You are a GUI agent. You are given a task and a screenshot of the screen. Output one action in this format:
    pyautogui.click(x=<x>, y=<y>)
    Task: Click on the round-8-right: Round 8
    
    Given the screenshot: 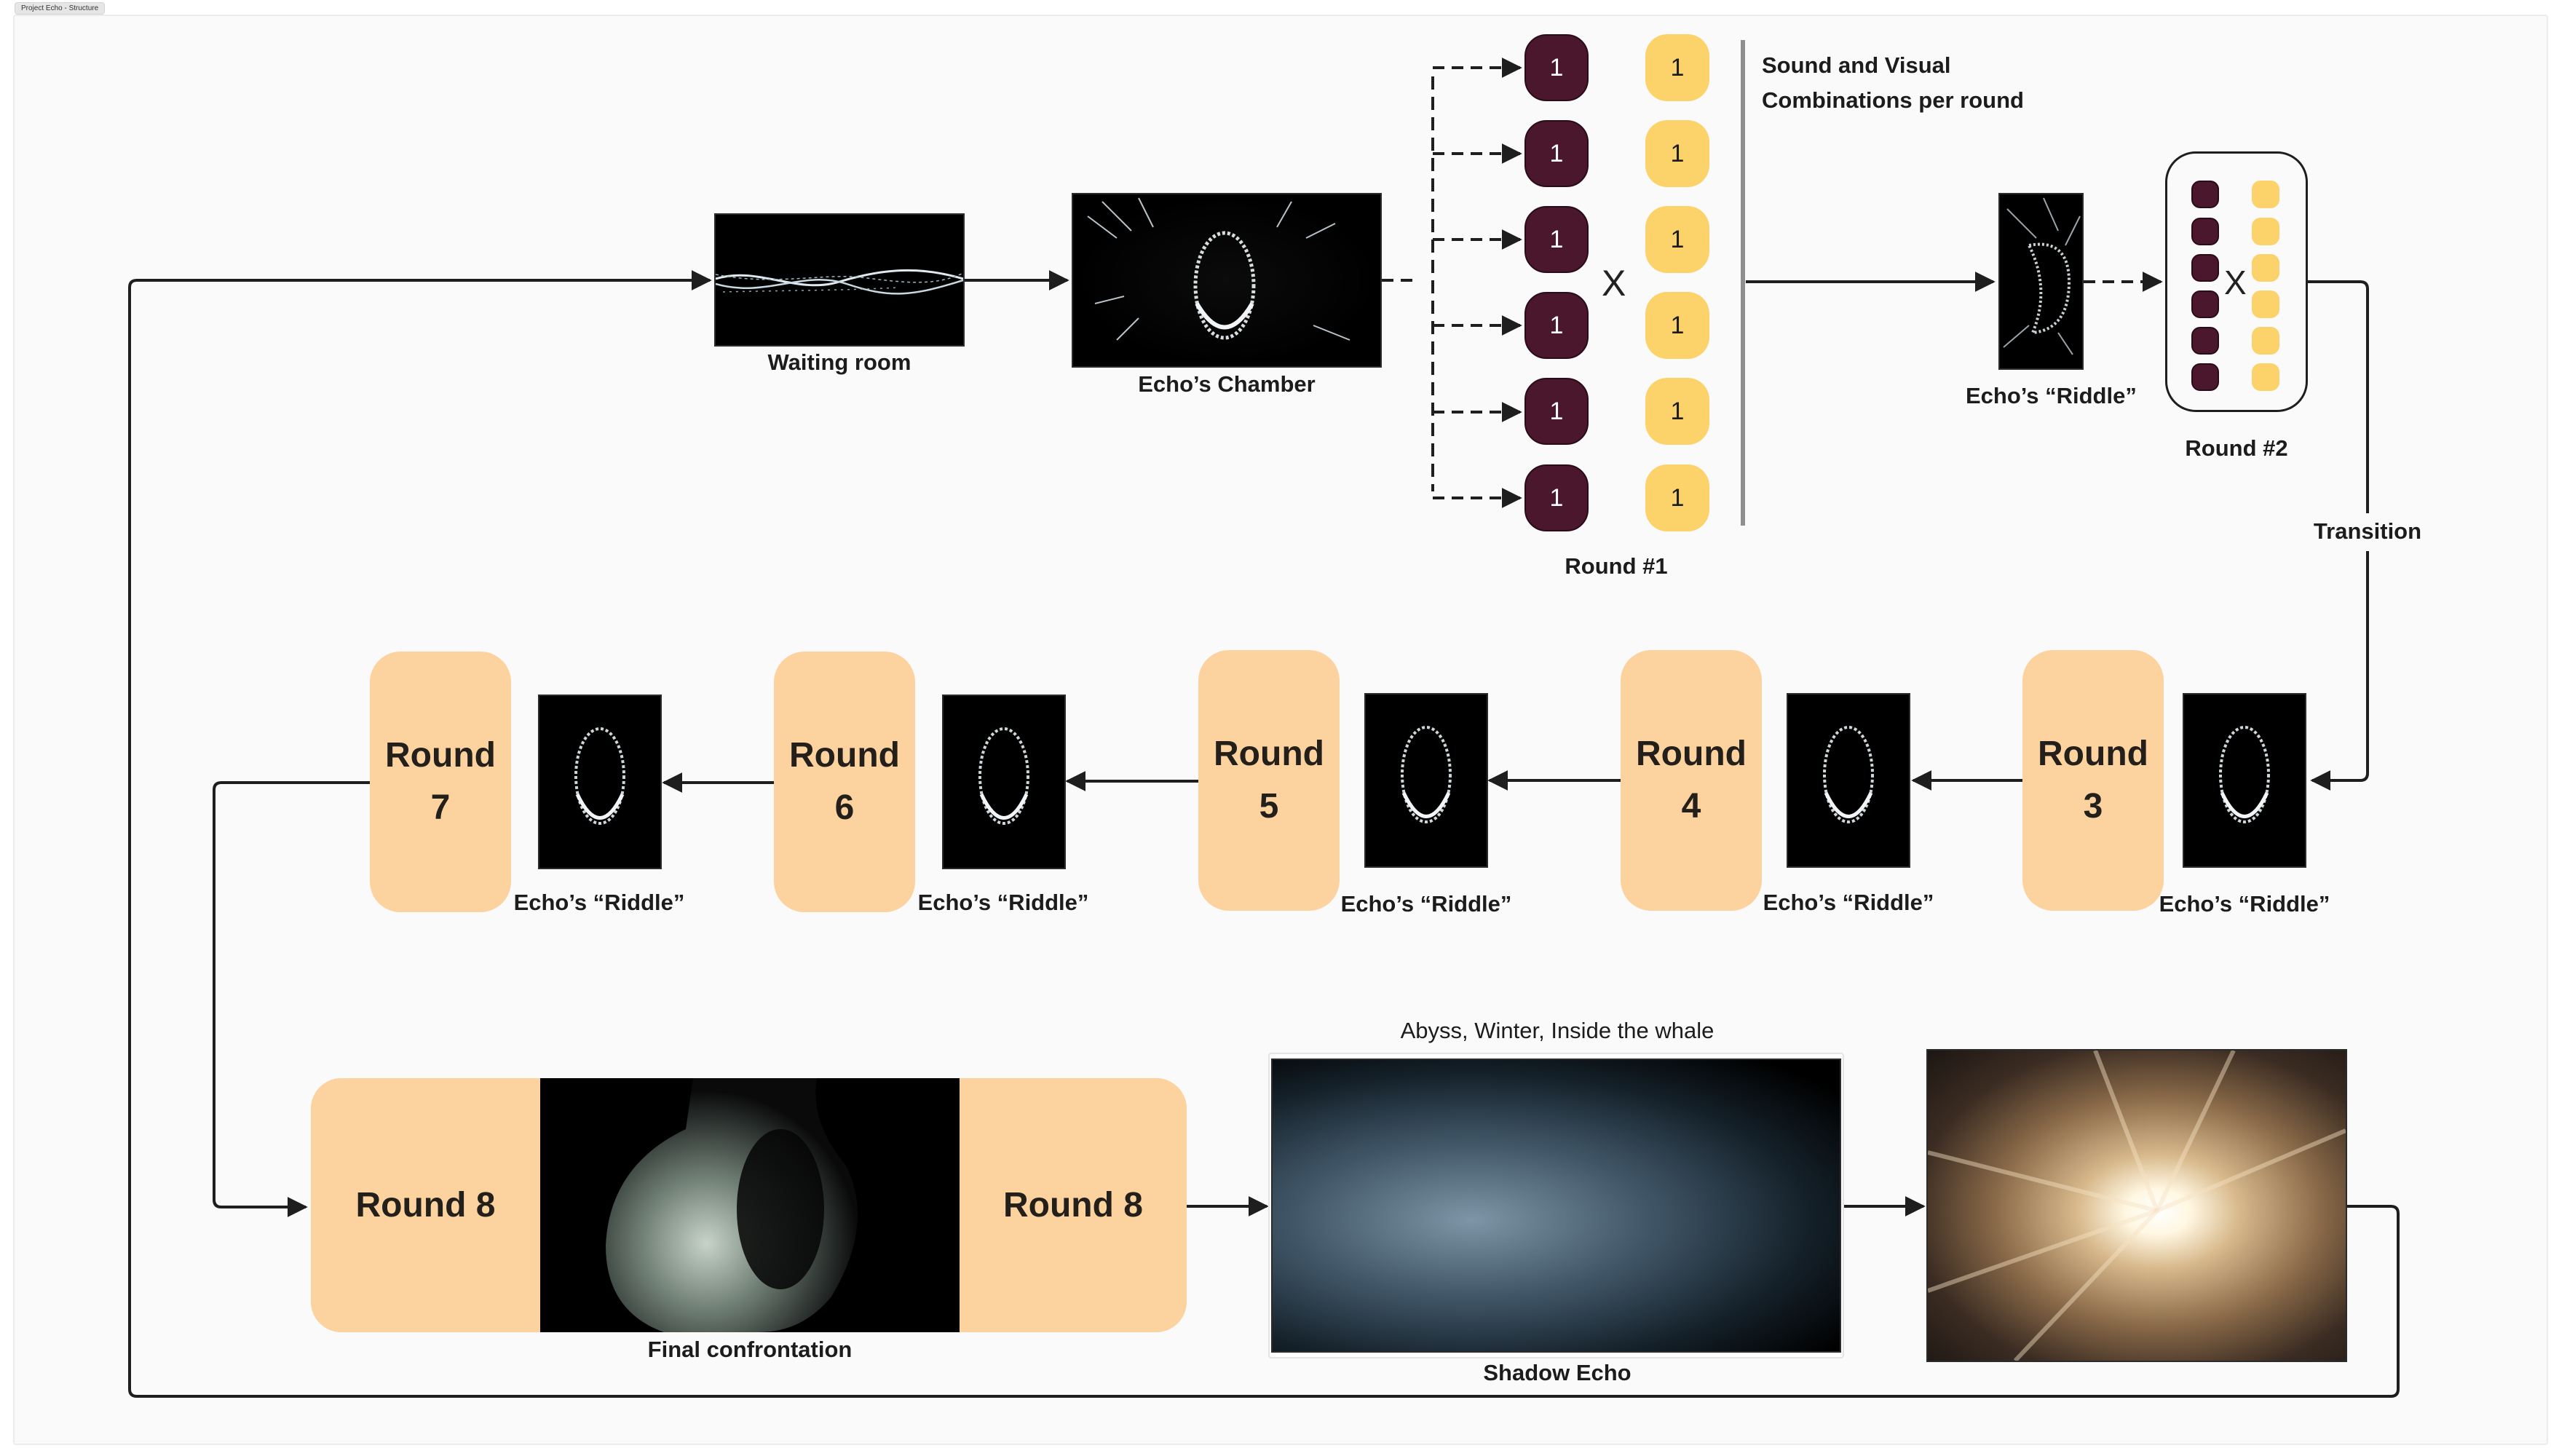 What is the action you would take?
    pyautogui.click(x=1073, y=1205)
    